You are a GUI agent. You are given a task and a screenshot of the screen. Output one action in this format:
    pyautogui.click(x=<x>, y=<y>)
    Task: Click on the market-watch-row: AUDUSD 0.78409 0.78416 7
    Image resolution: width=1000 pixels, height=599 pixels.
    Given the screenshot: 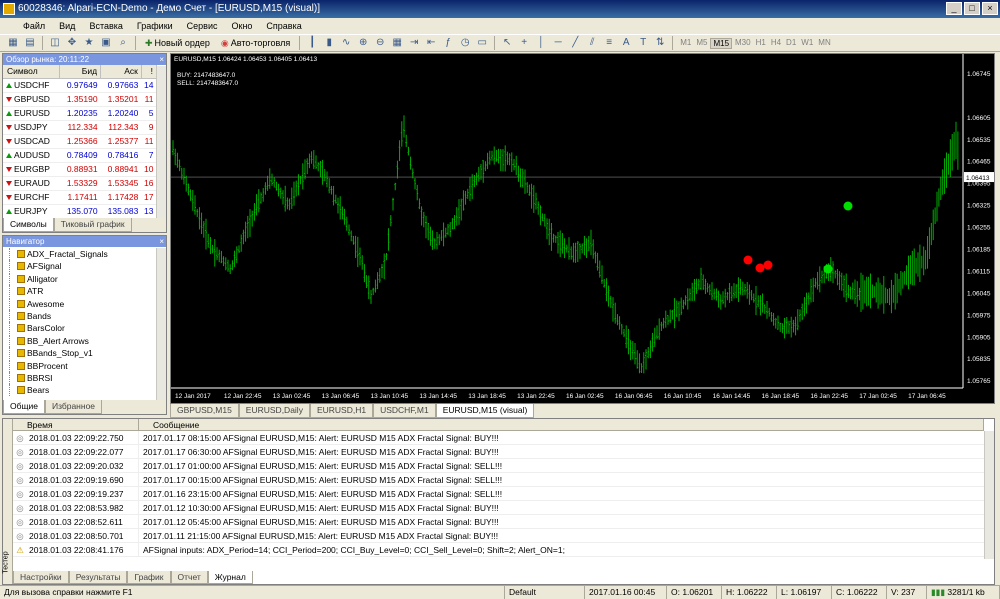 What is the action you would take?
    pyautogui.click(x=80, y=155)
    